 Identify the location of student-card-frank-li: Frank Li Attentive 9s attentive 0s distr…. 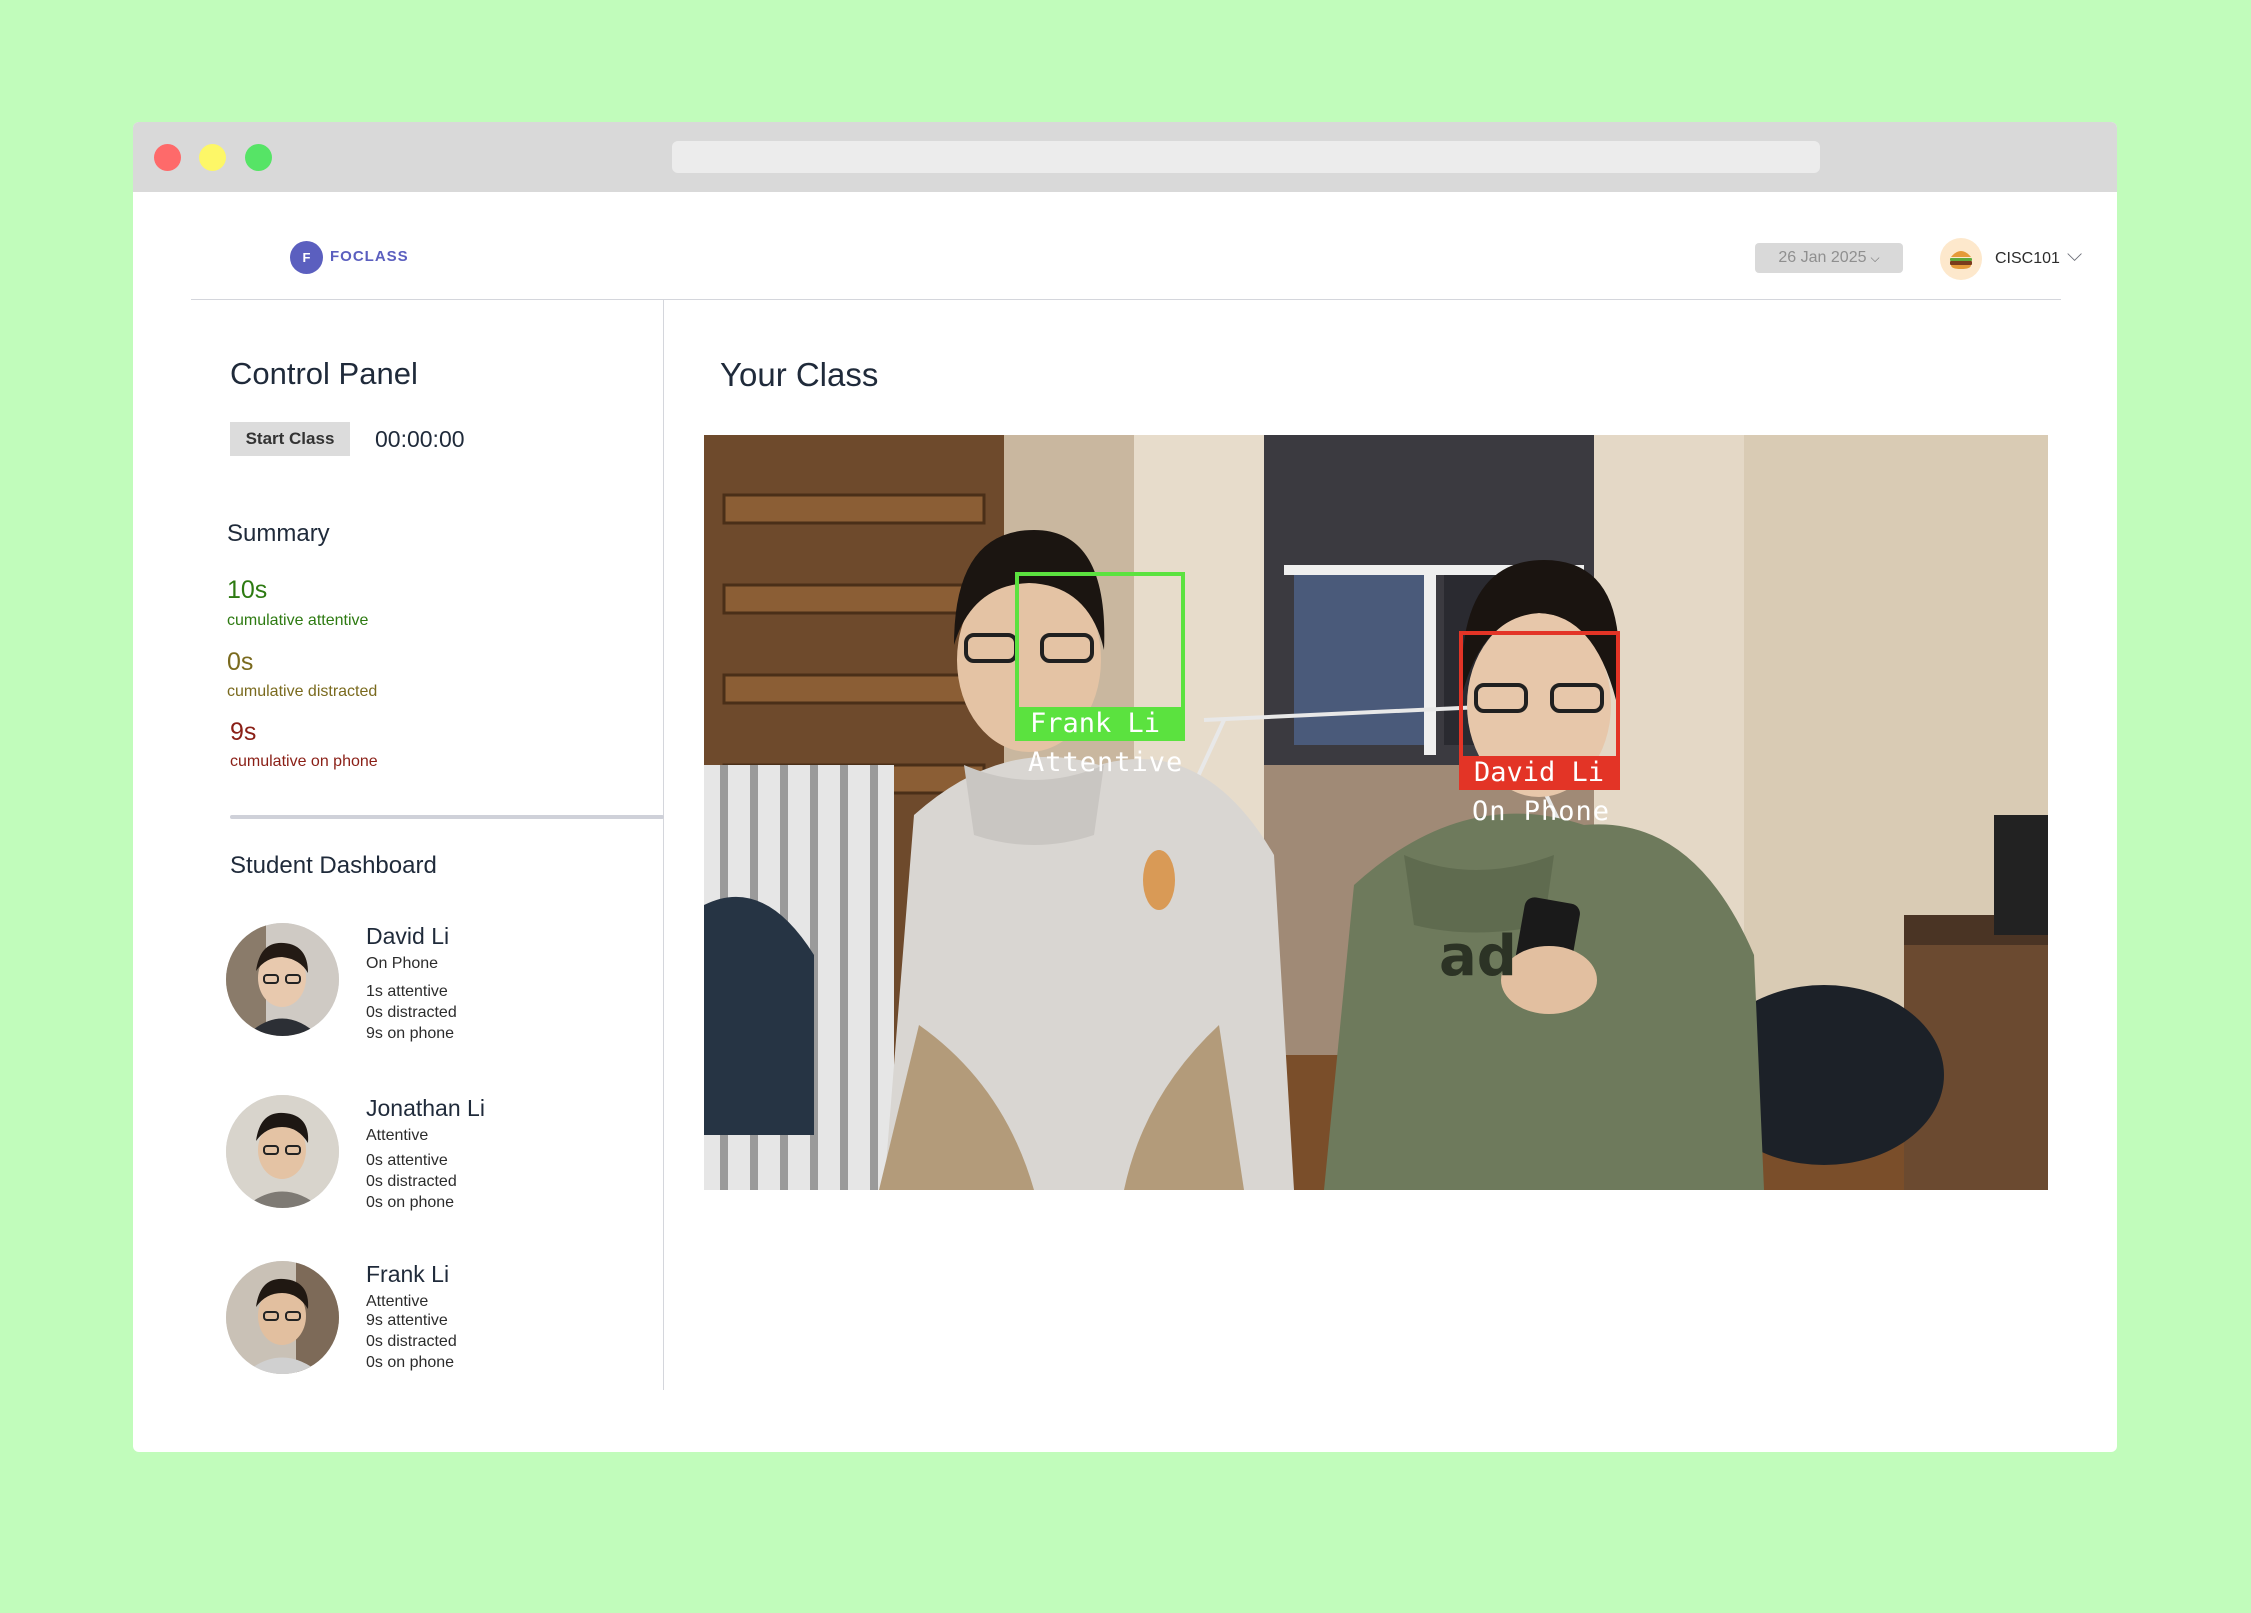
(436, 1326).